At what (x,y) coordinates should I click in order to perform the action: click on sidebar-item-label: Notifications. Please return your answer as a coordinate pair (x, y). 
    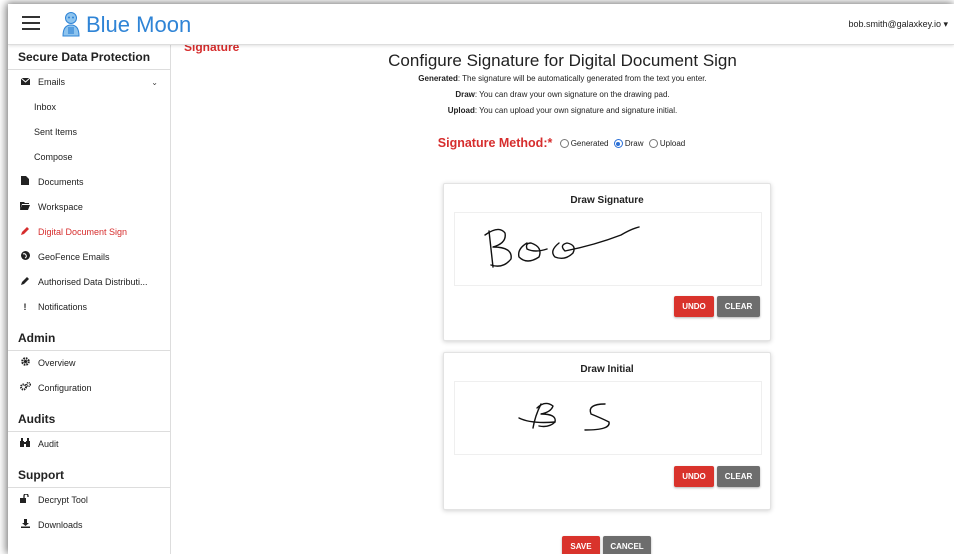
    Looking at the image, I should click on (63, 307).